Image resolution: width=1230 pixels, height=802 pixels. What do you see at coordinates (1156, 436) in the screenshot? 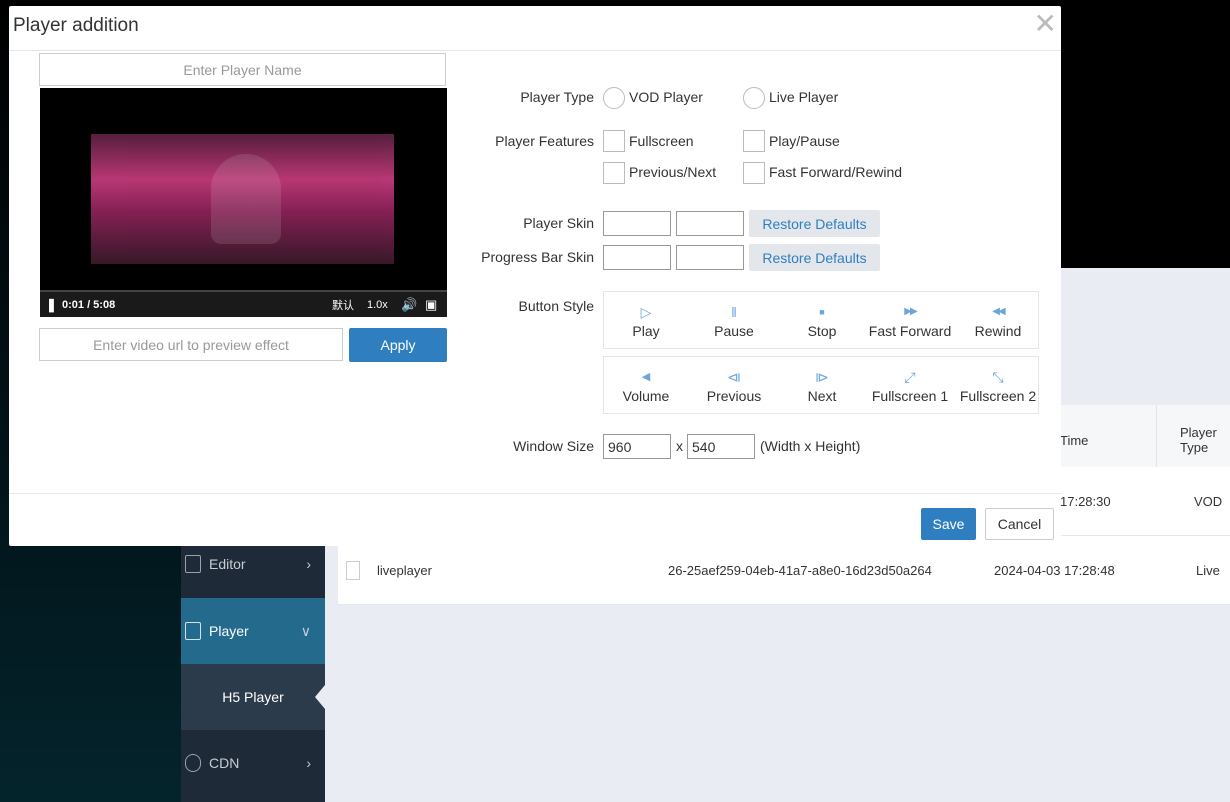
I see `column-divider` at bounding box center [1156, 436].